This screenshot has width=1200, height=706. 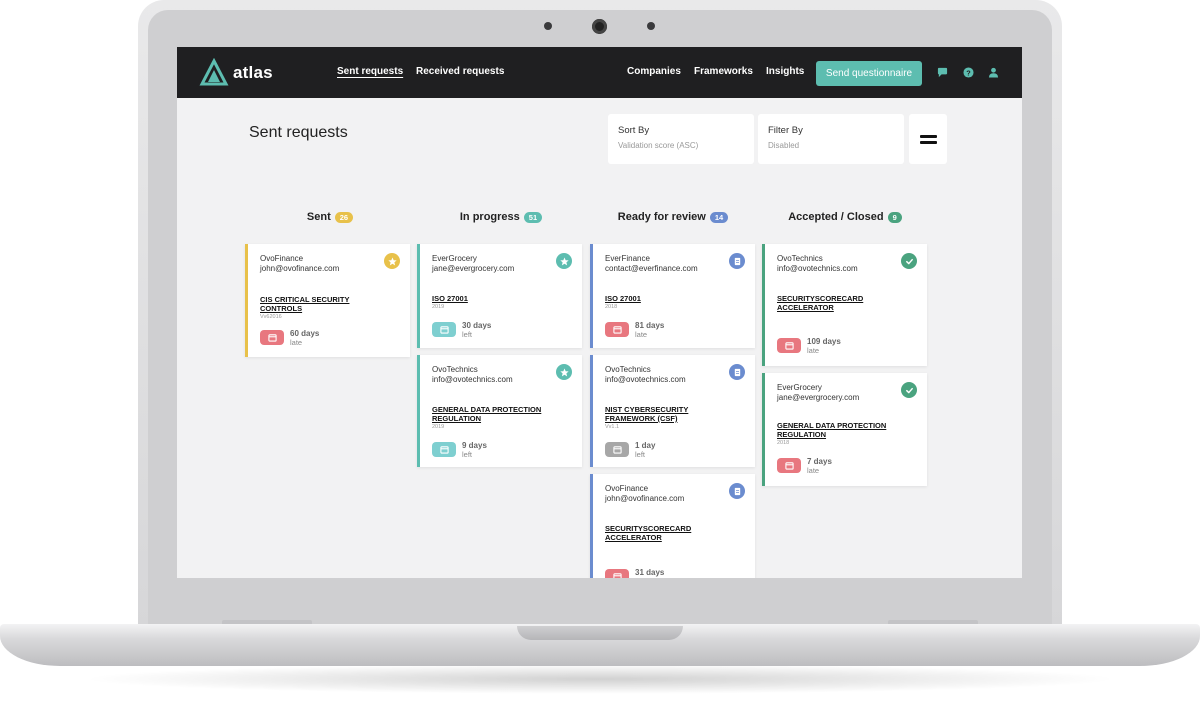 What do you see at coordinates (214, 72) in the screenshot?
I see `atlas-logo-icon` at bounding box center [214, 72].